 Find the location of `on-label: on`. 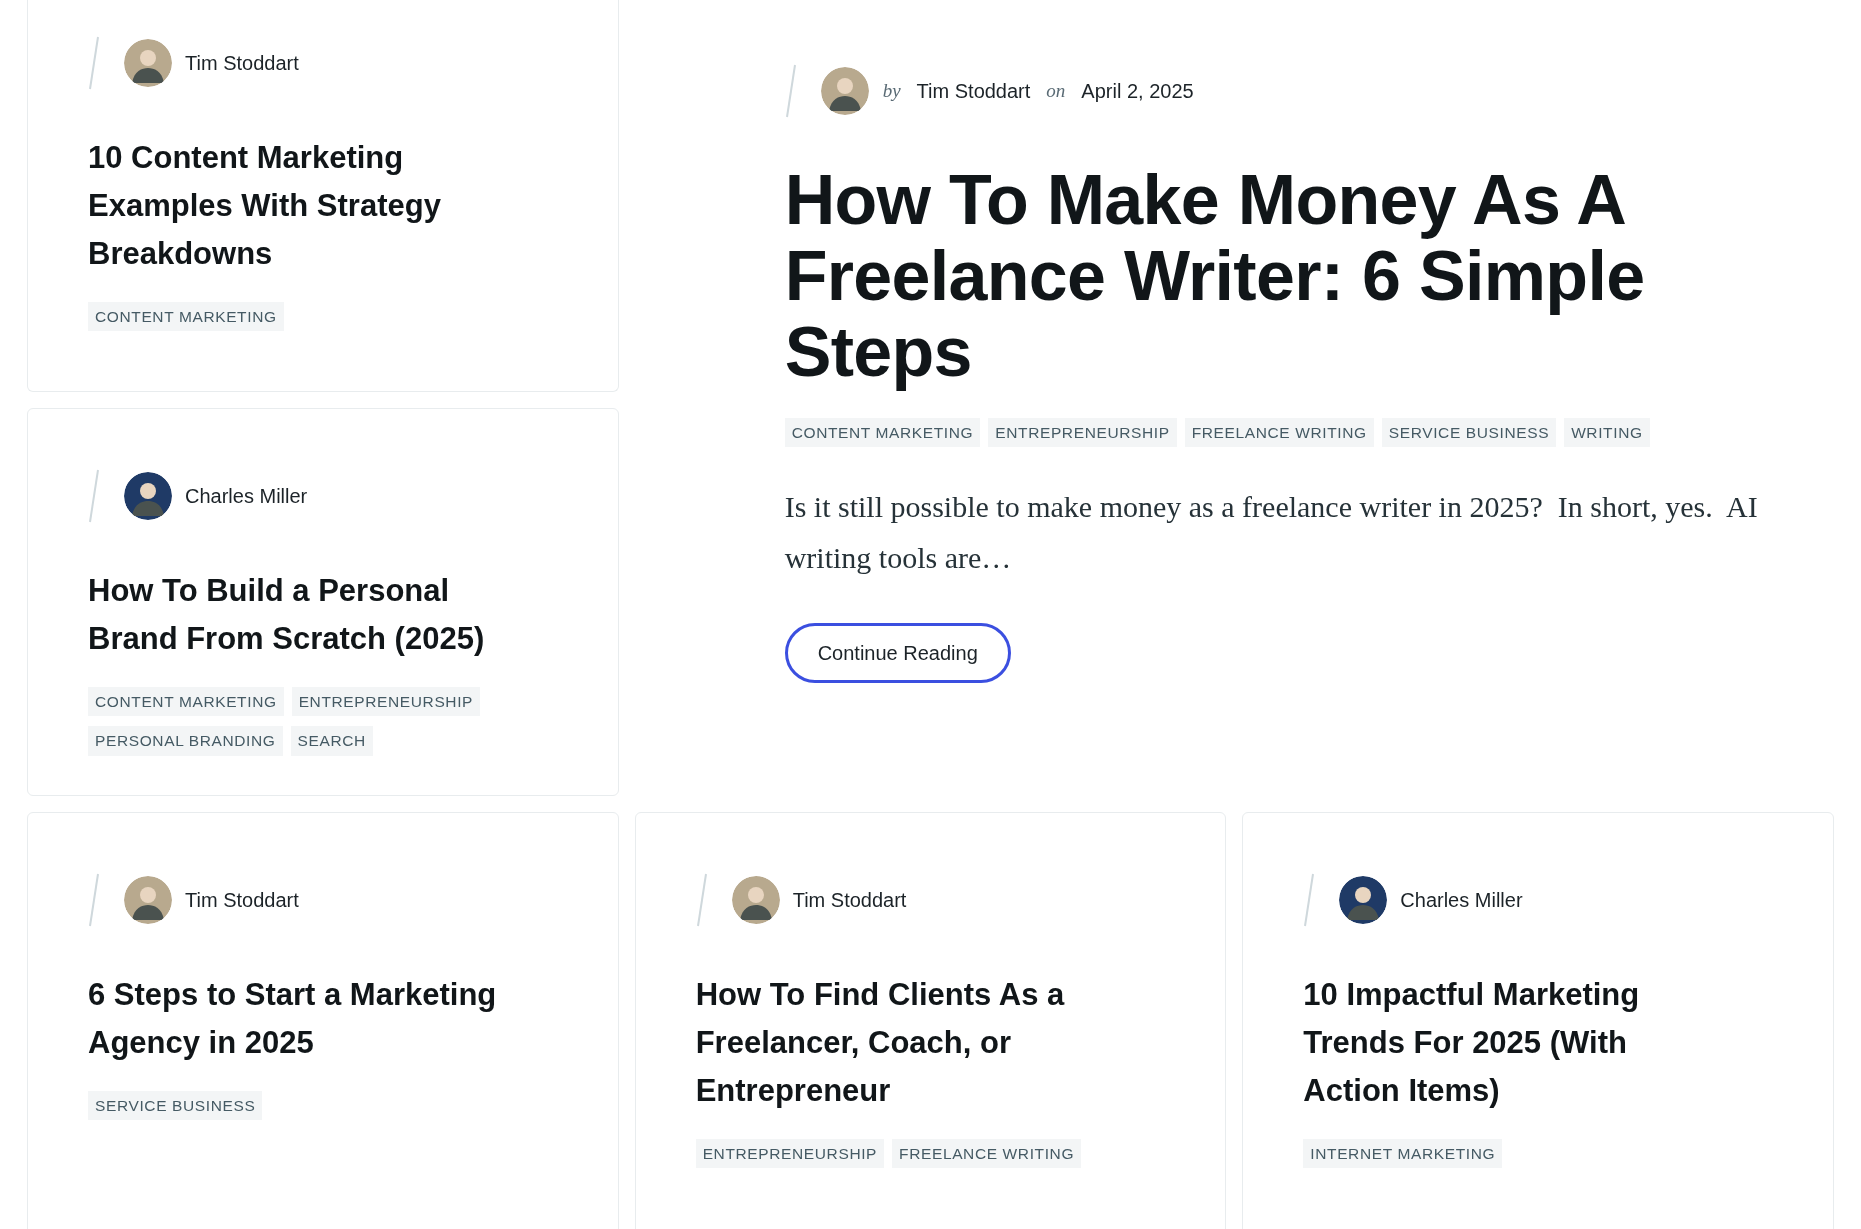

on-label: on is located at coordinates (1056, 90).